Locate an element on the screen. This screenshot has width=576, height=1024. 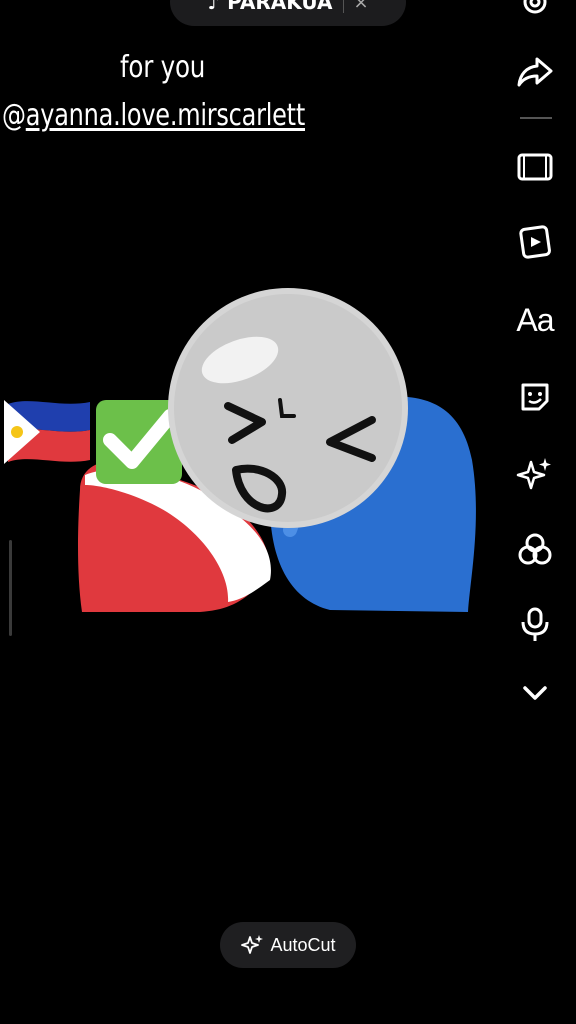
sound-pill: ♪ PARAKUA × is located at coordinates (288, 13).